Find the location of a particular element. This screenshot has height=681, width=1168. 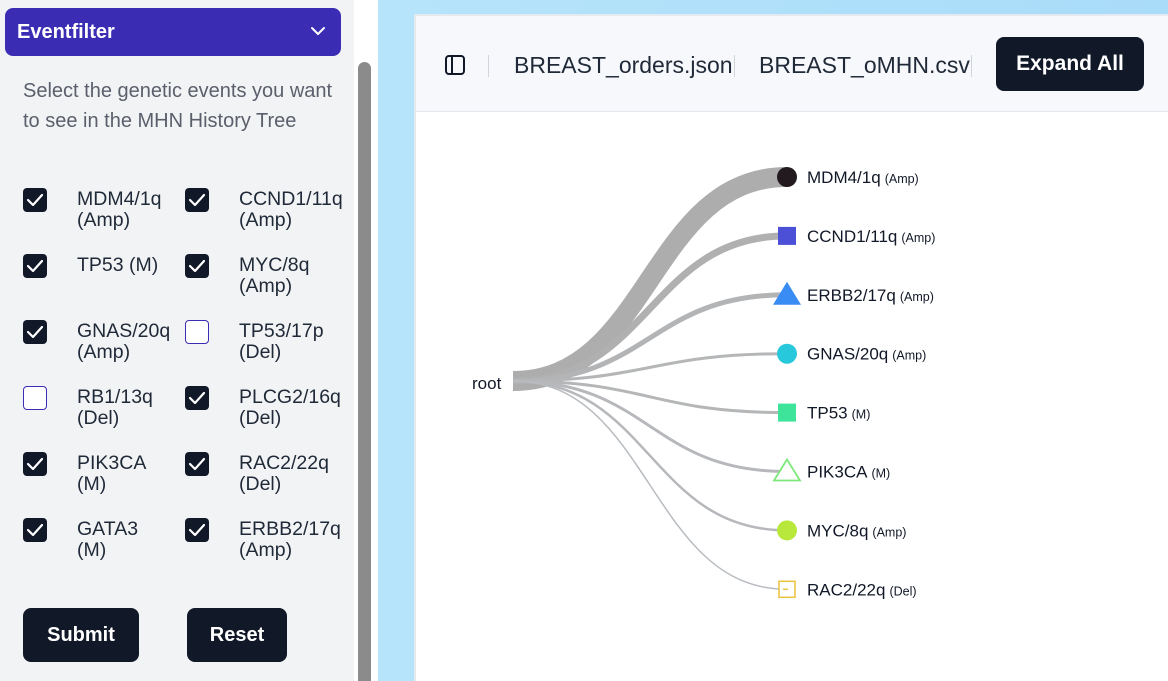

event-checkbox-label: TP53 (M) is located at coordinates (117, 265).